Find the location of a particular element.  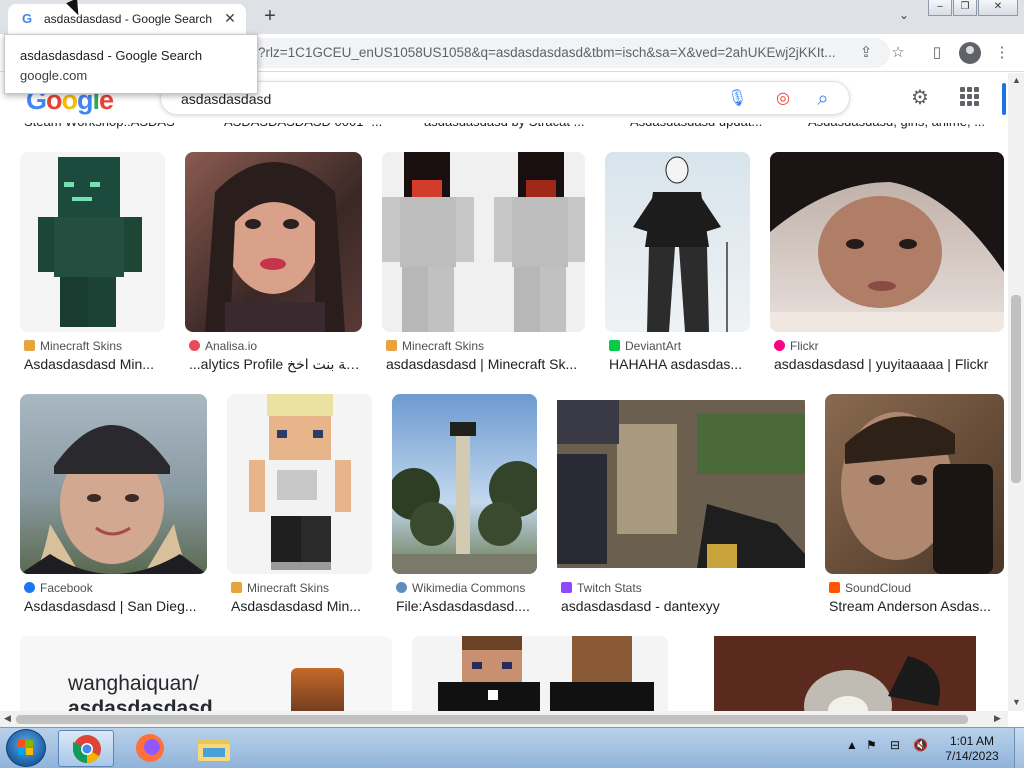

animal-photo-image is located at coordinates (845, 673).